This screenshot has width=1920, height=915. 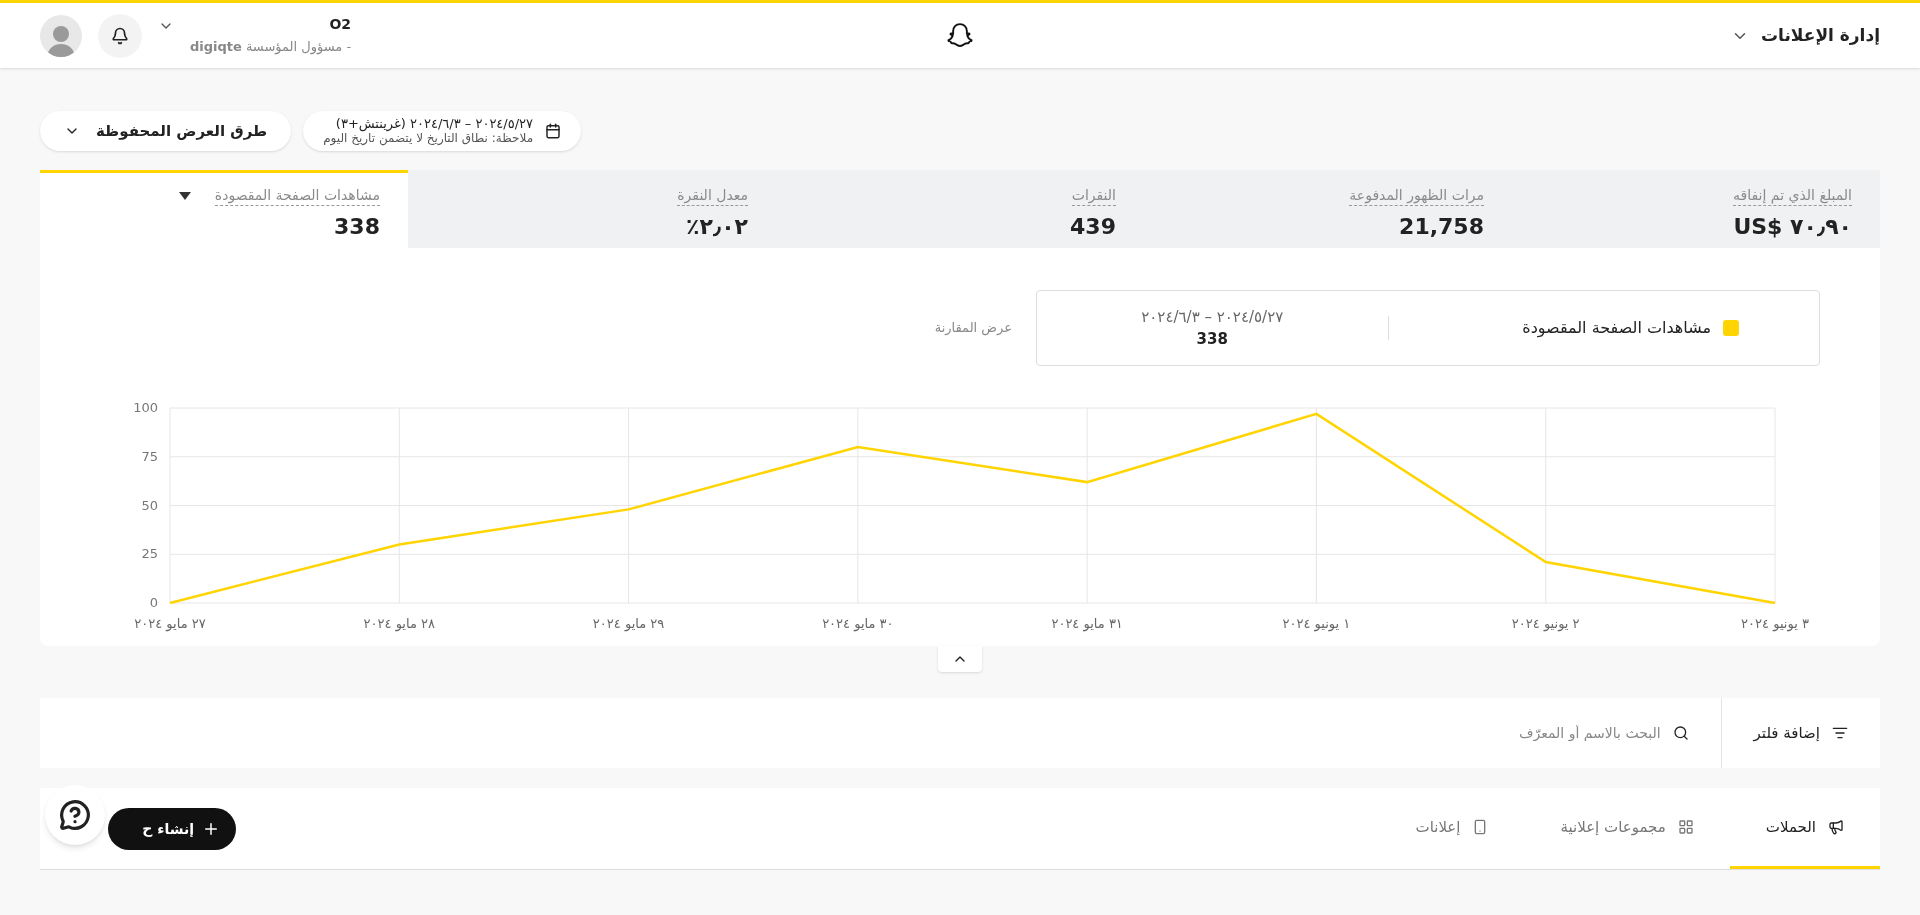 What do you see at coordinates (211, 829) in the screenshot?
I see `plus-icon` at bounding box center [211, 829].